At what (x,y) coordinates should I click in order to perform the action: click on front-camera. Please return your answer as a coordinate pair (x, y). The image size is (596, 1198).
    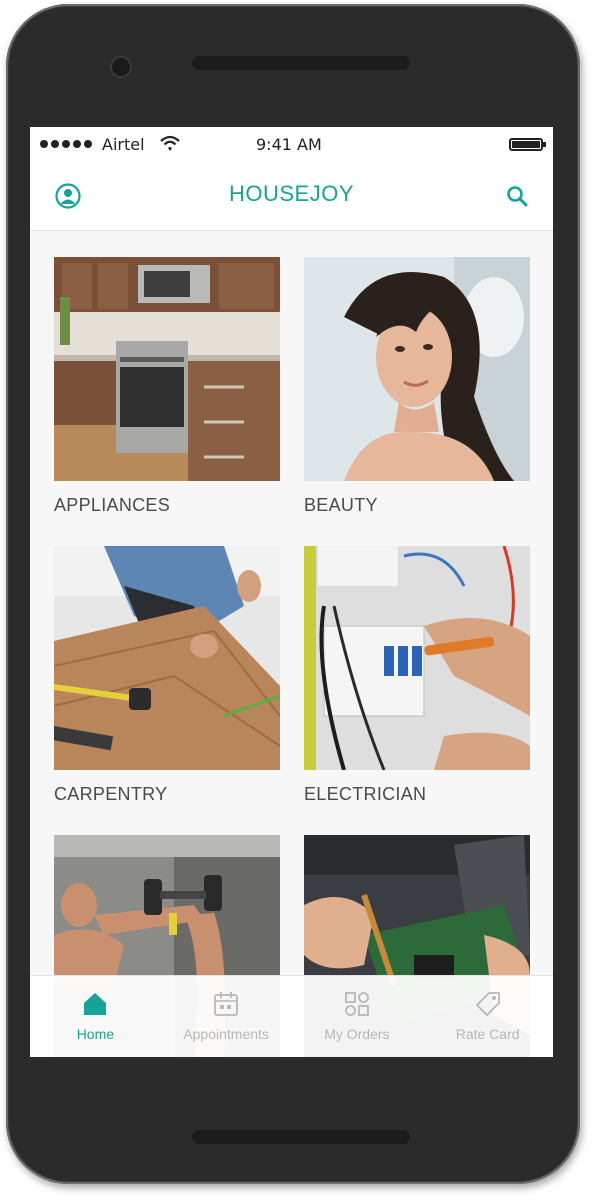
    Looking at the image, I should click on (121, 67).